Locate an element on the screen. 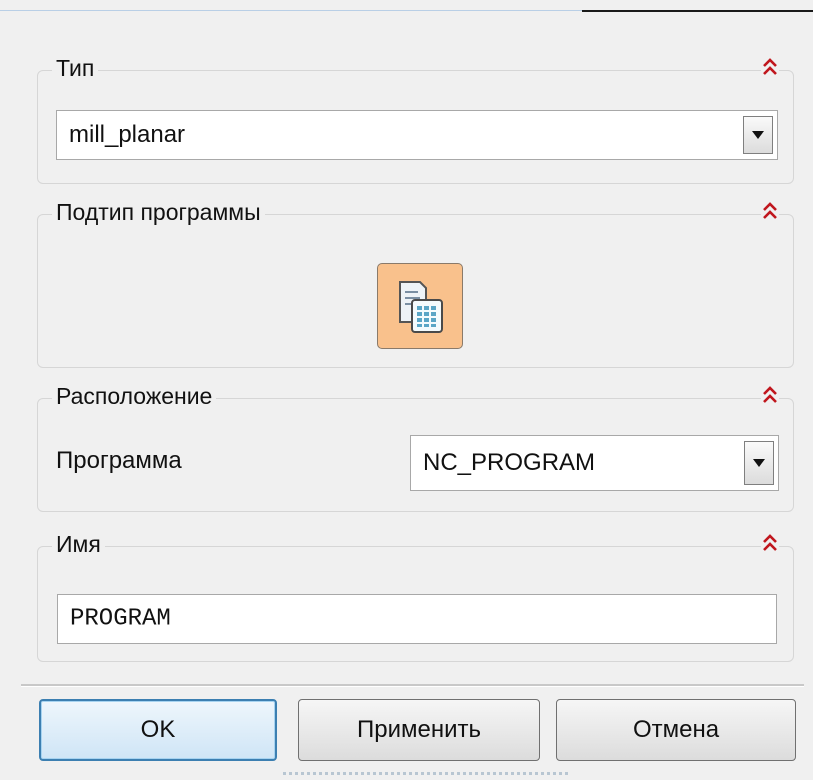  button-divider is located at coordinates (412, 685).